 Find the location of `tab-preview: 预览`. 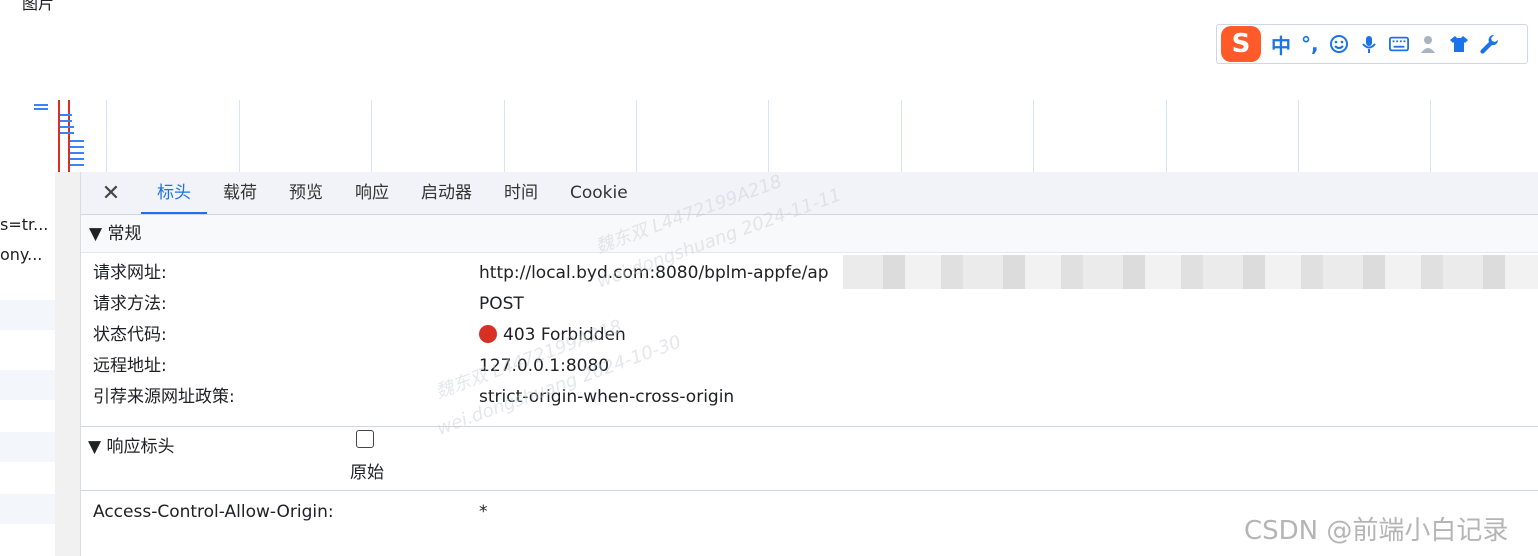

tab-preview: 预览 is located at coordinates (306, 193).